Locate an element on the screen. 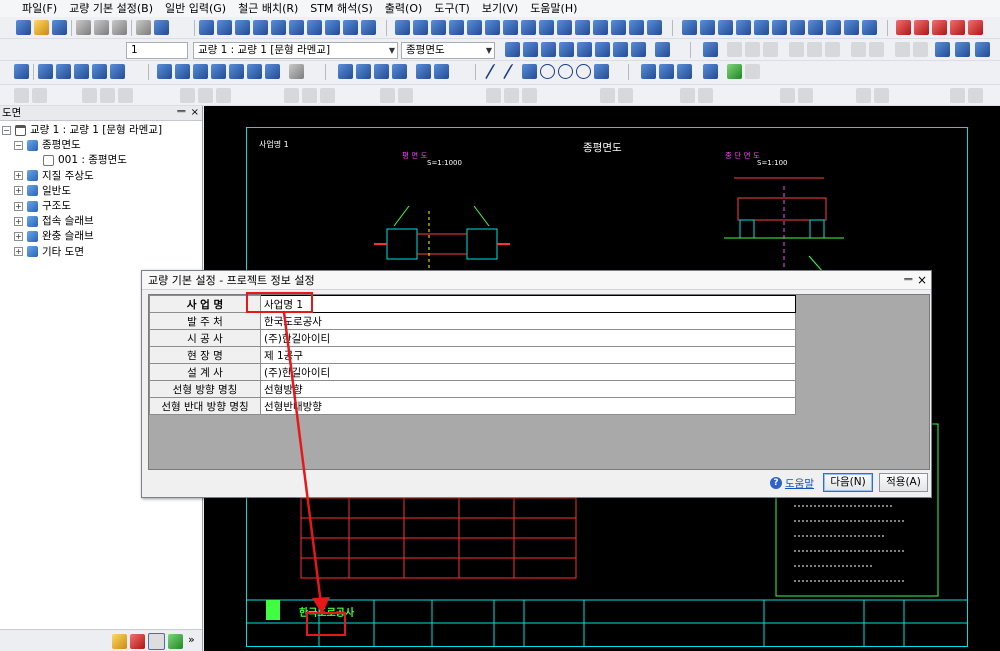 This screenshot has height=651, width=1000. menu-item-7: 보기(V) is located at coordinates (500, 8).